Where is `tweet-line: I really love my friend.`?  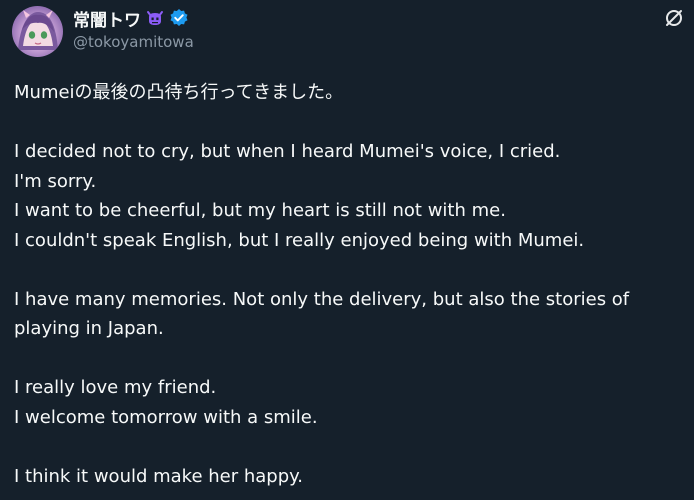 tweet-line: I really love my friend. is located at coordinates (115, 387).